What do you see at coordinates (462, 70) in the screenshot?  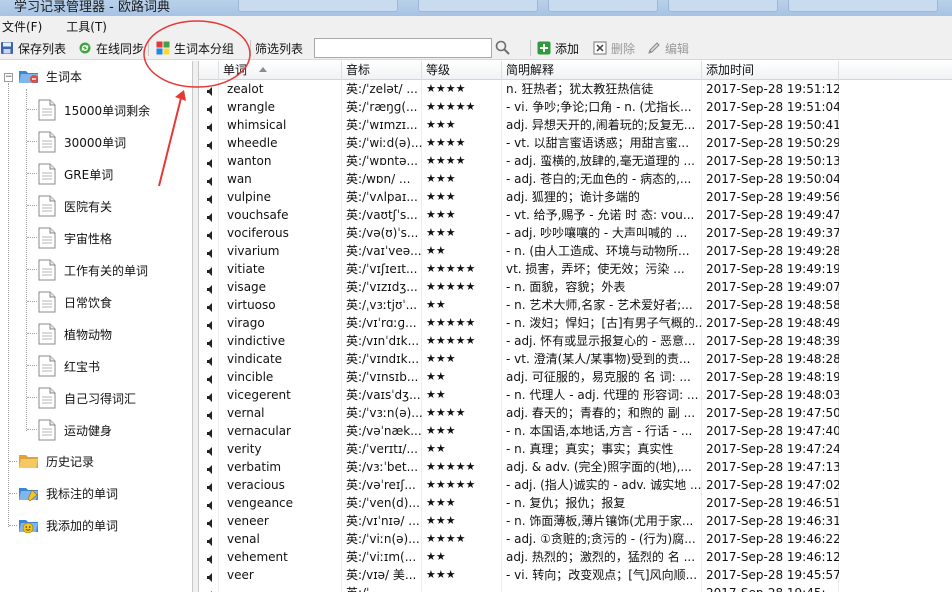 I see `column-header-level: 等级` at bounding box center [462, 70].